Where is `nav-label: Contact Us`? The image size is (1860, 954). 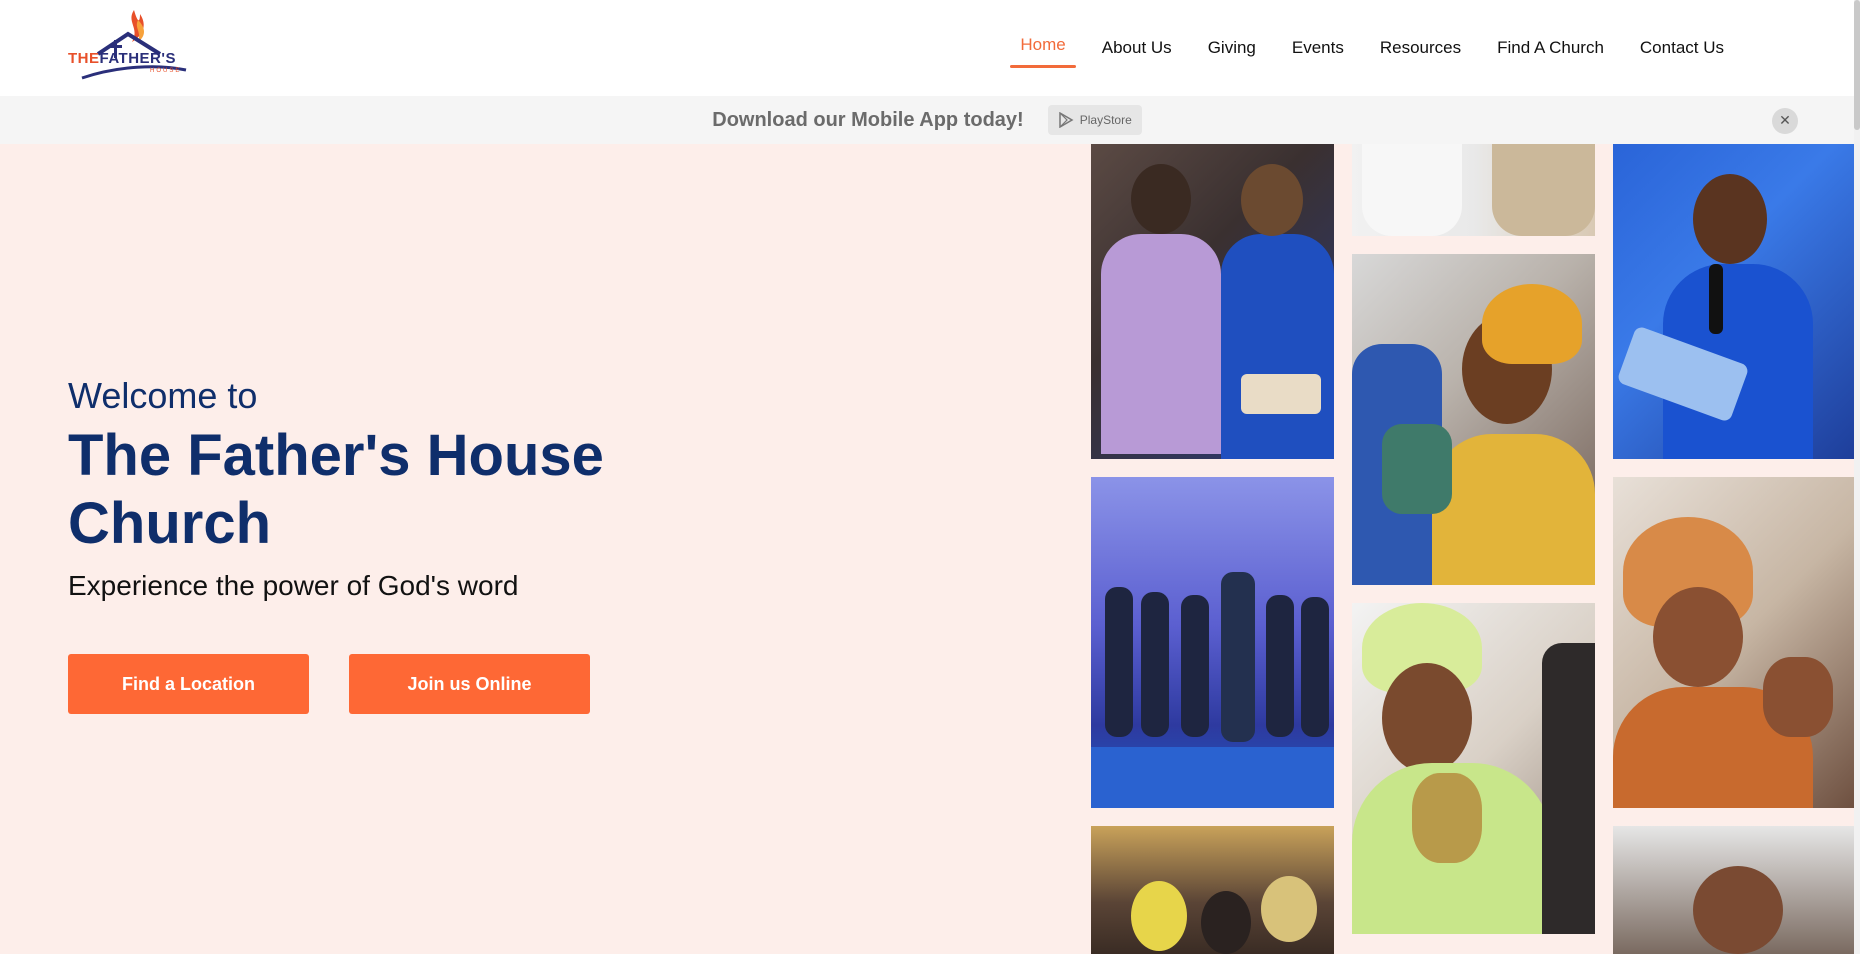 nav-label: Contact Us is located at coordinates (1681, 47).